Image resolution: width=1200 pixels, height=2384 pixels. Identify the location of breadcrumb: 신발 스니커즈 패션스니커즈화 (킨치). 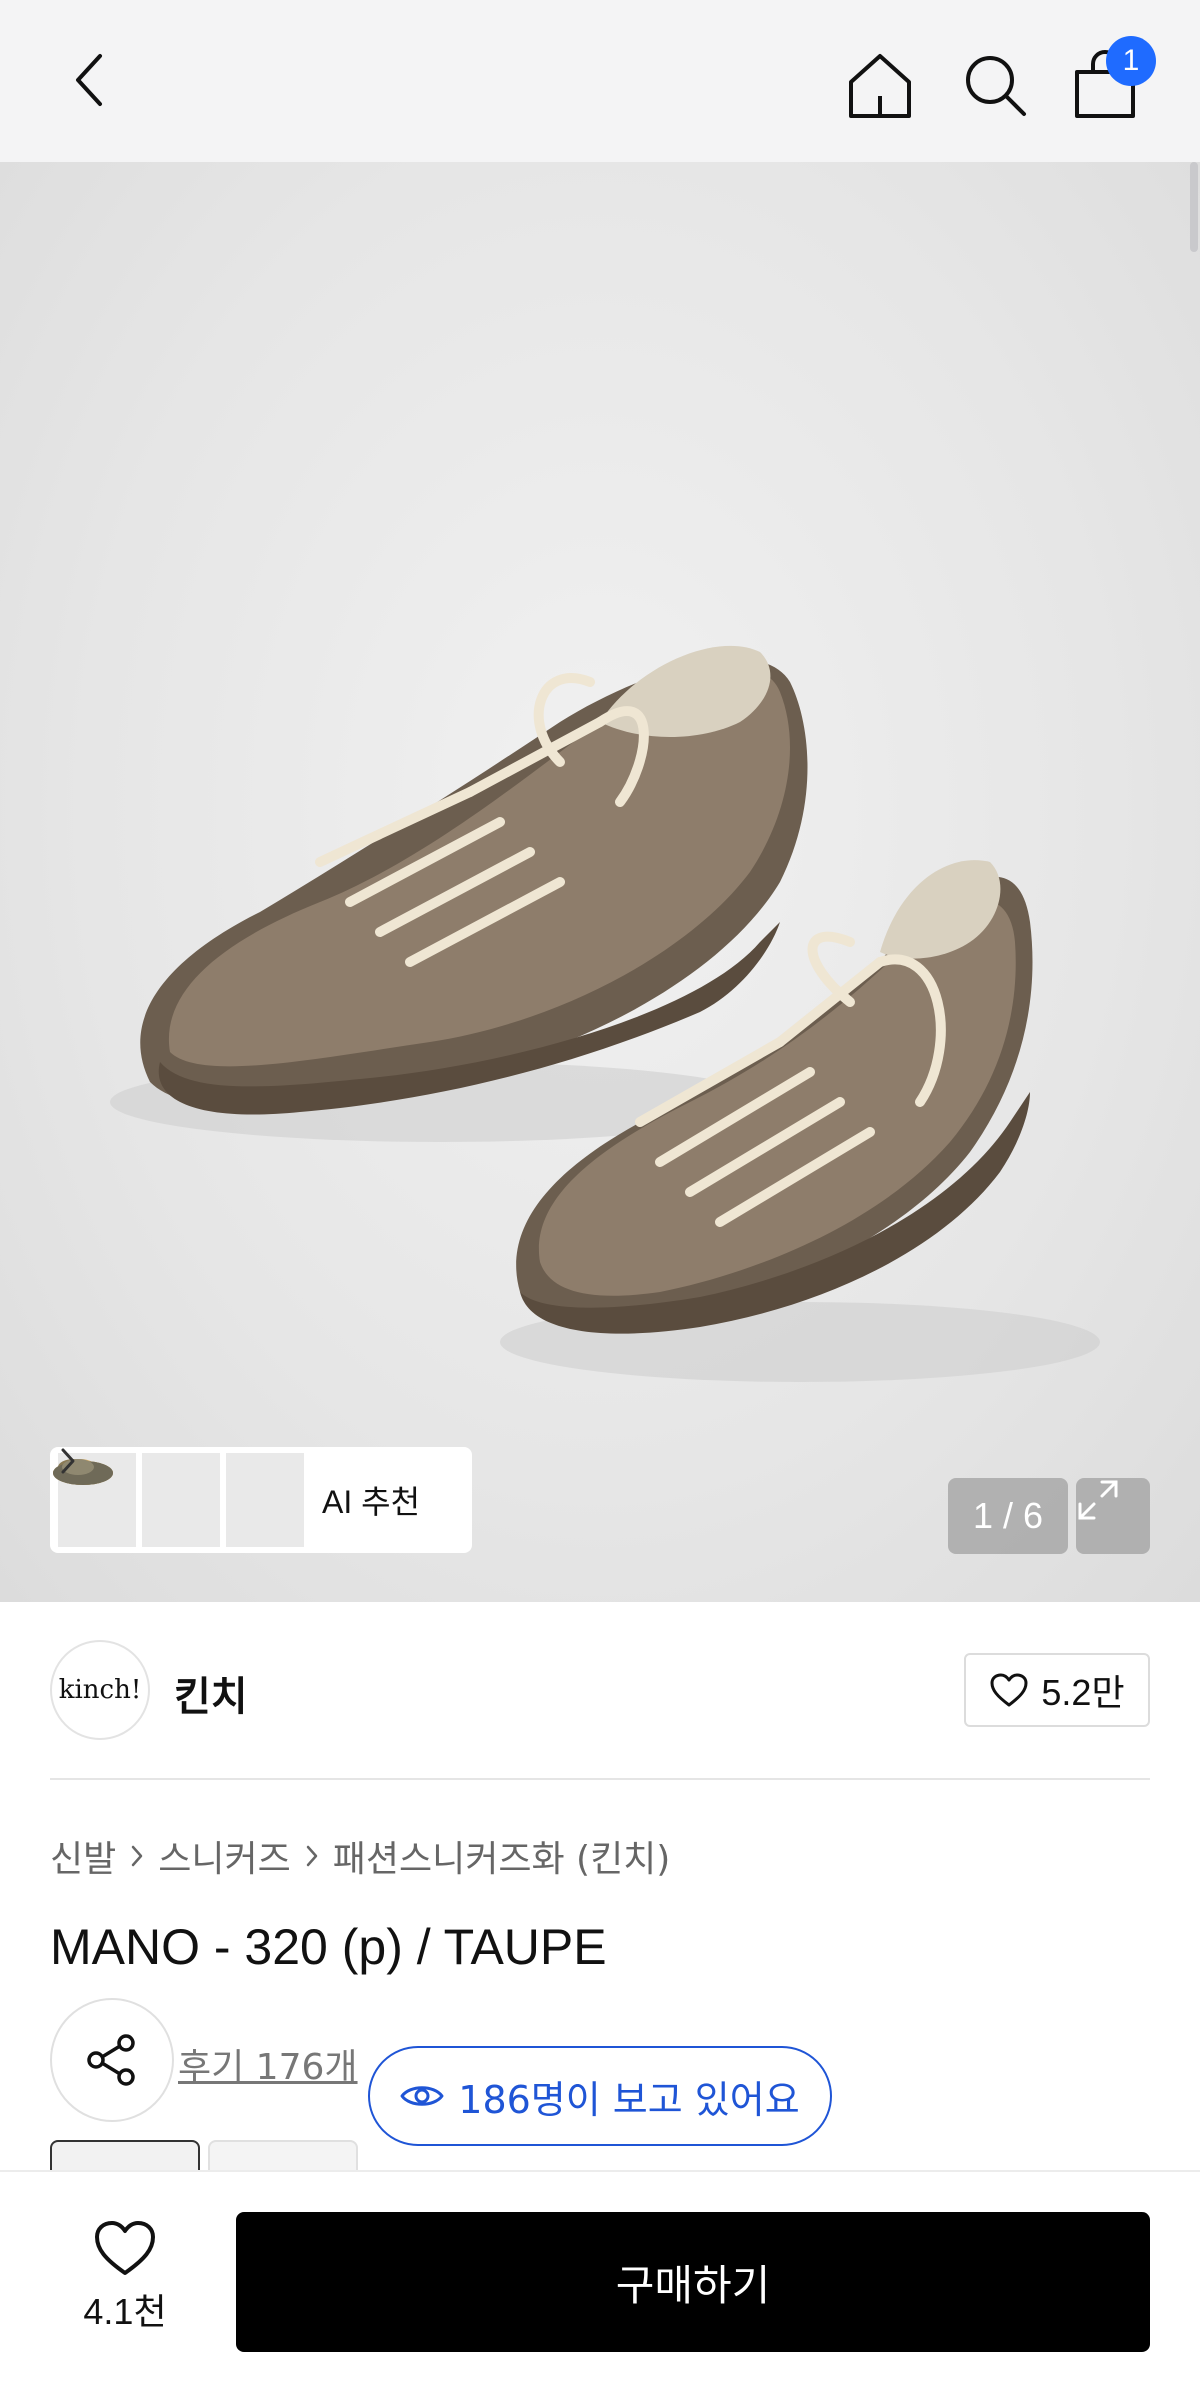
(360, 1856).